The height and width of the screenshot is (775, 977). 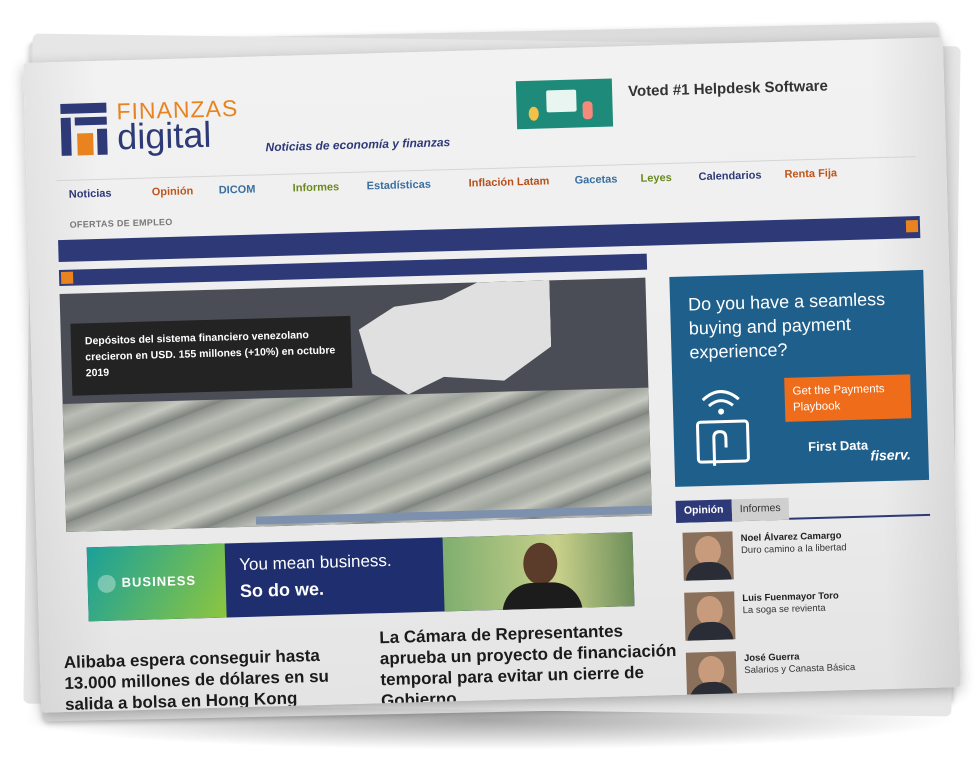 I want to click on nav-item-gacetas: Gacetas, so click(x=595, y=179).